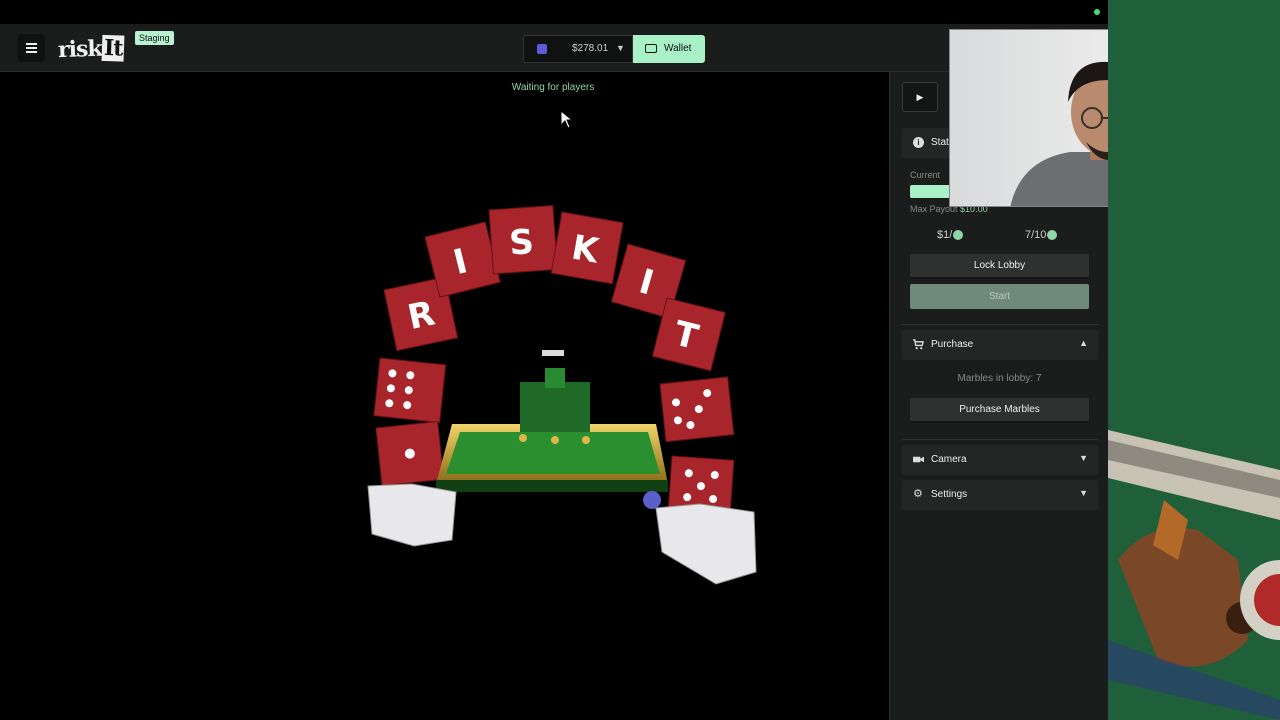 This screenshot has height=720, width=1280. I want to click on purchase-panel-header: Purchase ▲, so click(1000, 345).